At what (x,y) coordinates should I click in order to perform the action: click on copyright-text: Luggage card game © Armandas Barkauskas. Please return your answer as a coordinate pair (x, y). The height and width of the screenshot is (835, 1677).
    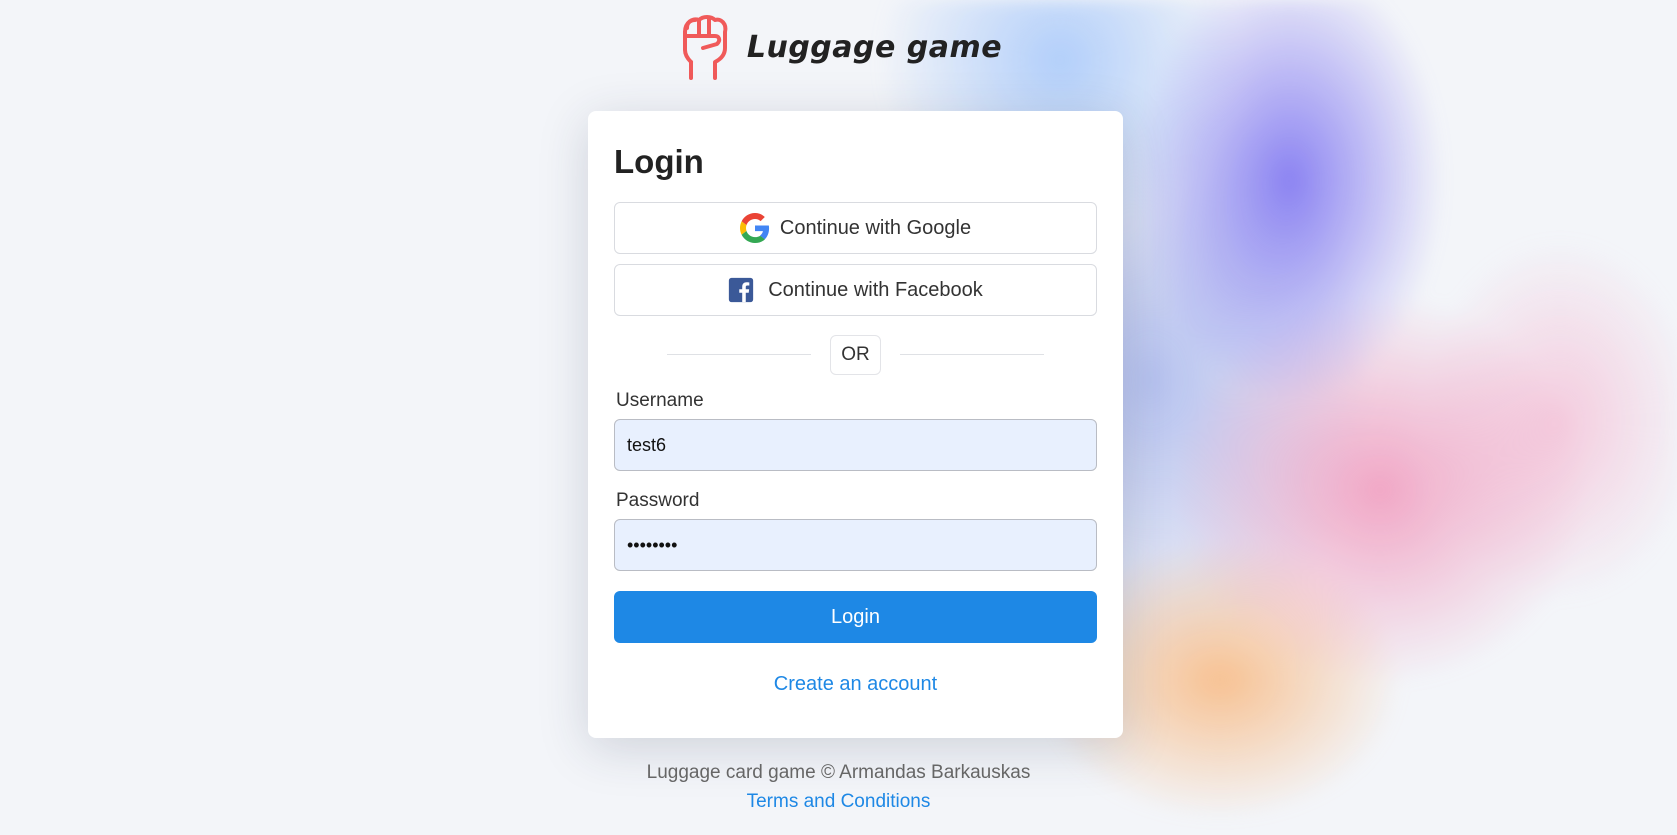
    Looking at the image, I should click on (838, 772).